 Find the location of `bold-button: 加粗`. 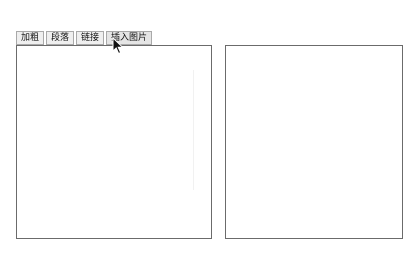

bold-button: 加粗 is located at coordinates (30, 38).